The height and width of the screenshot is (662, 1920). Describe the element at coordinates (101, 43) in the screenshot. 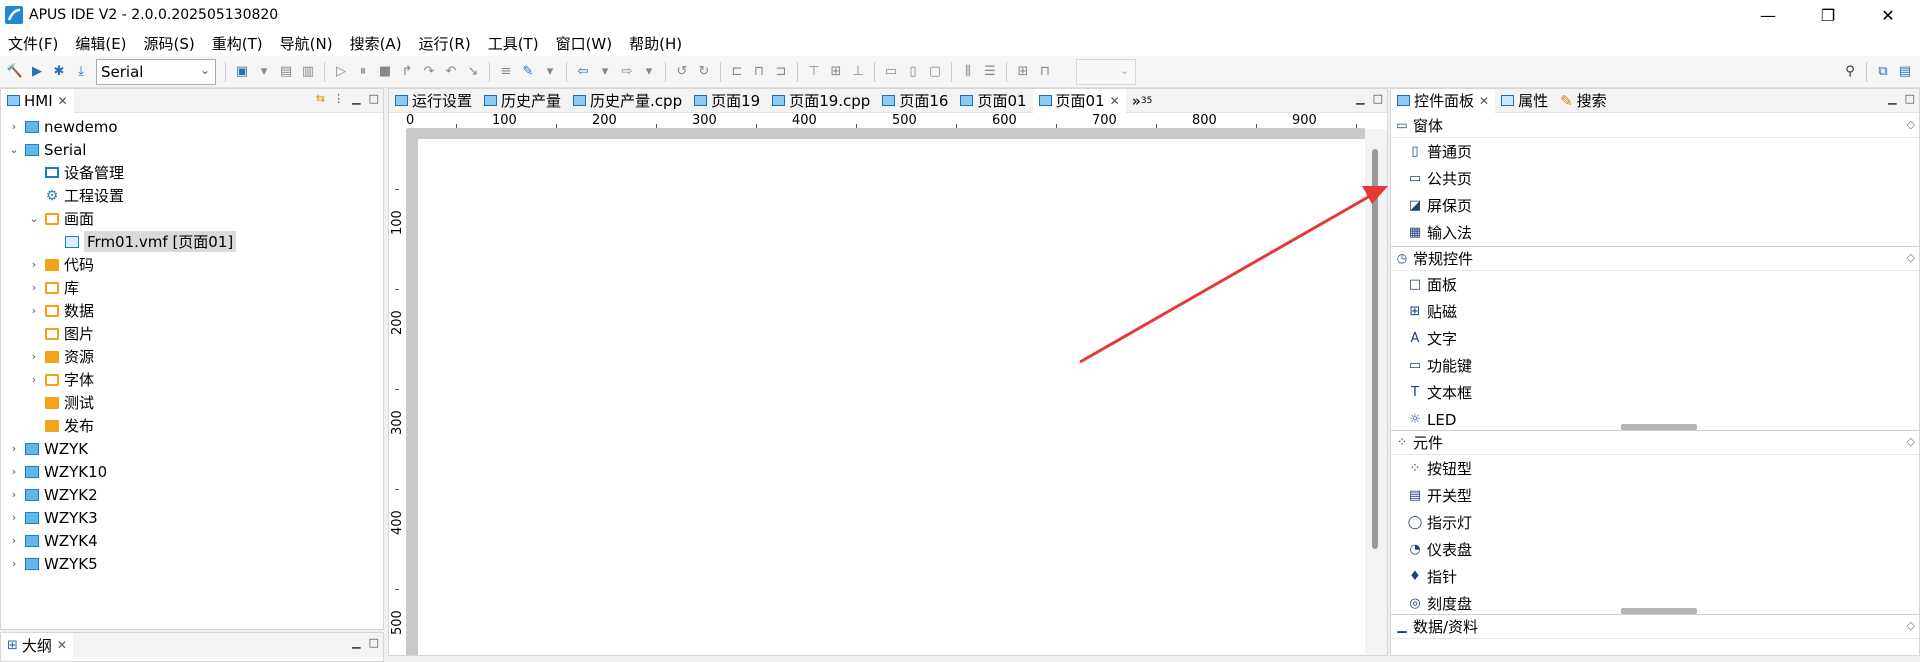

I see `menu-edit: 编辑(E)` at that location.